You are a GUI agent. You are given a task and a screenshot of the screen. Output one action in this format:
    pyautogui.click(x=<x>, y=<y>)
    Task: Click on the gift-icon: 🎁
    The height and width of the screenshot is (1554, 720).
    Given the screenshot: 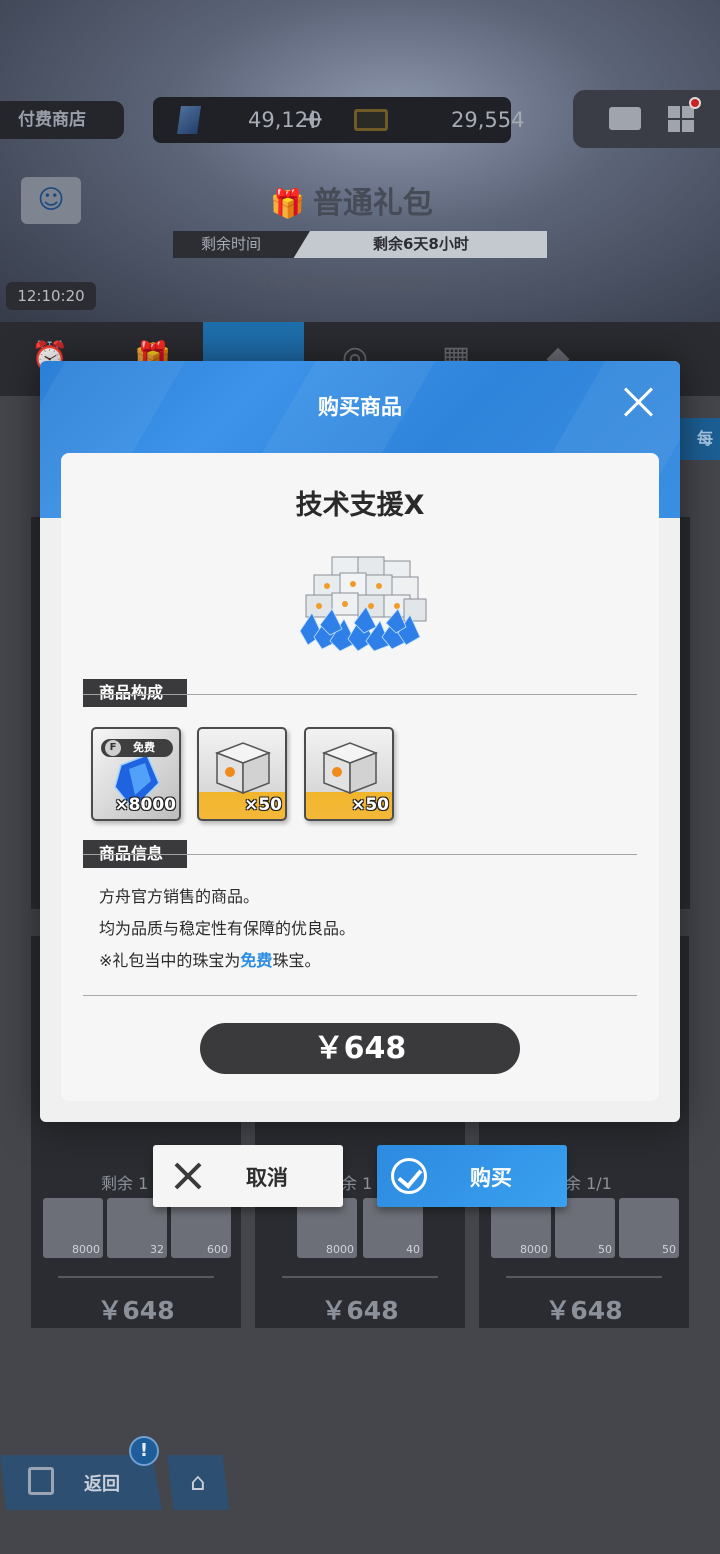 What is the action you would take?
    pyautogui.click(x=287, y=203)
    